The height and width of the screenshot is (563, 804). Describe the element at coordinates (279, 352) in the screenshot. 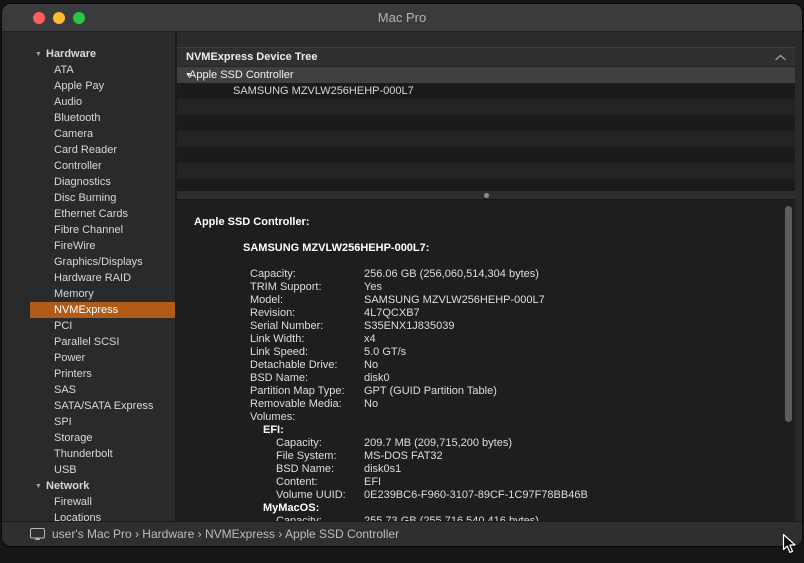

I see `detail-key: Link Speed:` at that location.